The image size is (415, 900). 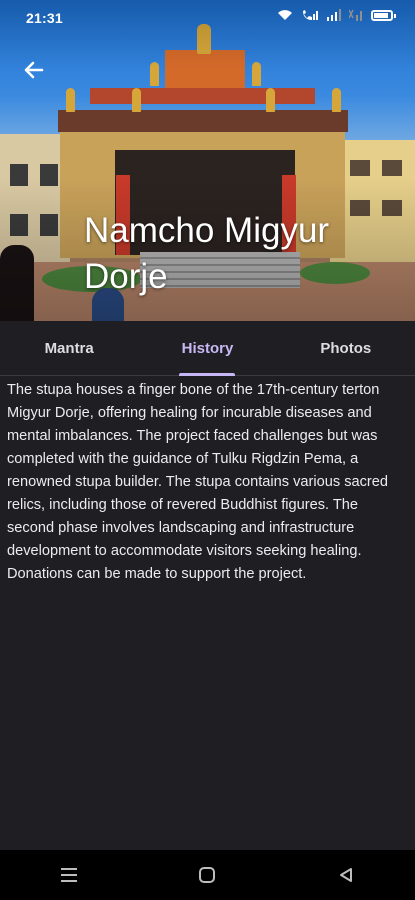 I want to click on status-time: 21:31, so click(x=44, y=18).